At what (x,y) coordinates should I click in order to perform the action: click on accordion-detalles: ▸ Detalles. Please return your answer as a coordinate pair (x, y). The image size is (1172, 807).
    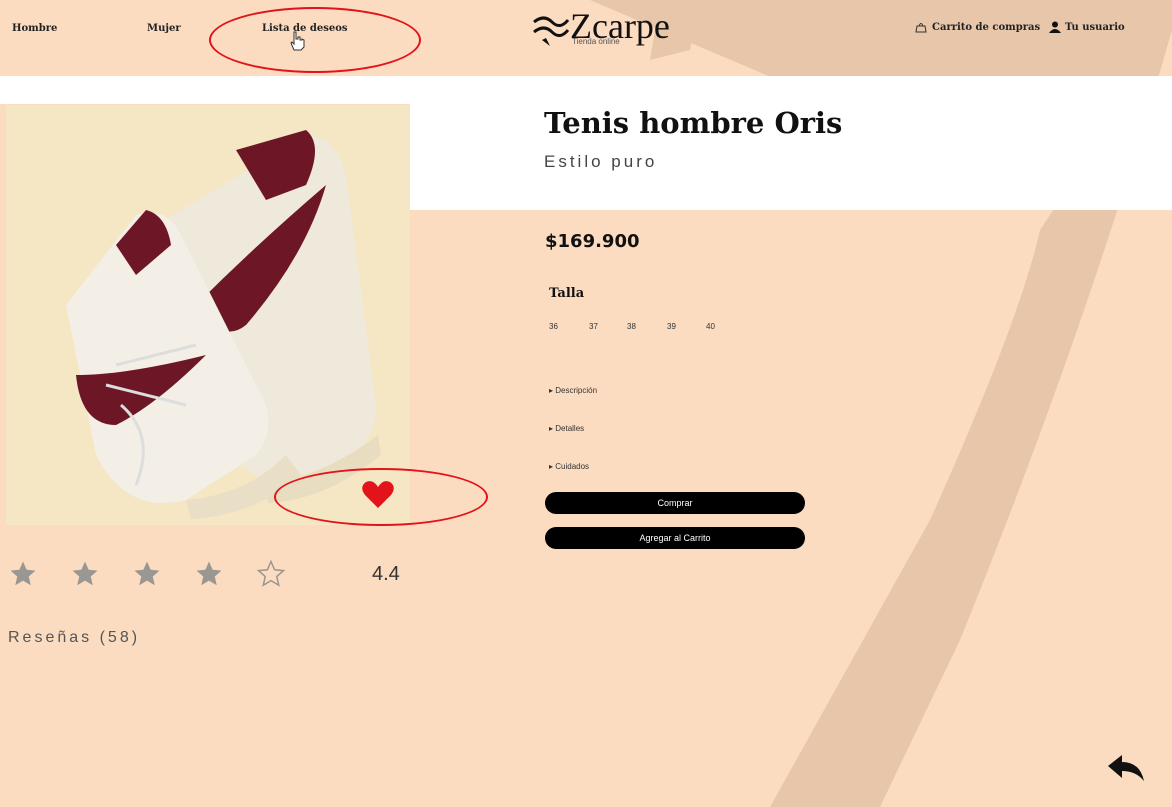
    Looking at the image, I should click on (566, 428).